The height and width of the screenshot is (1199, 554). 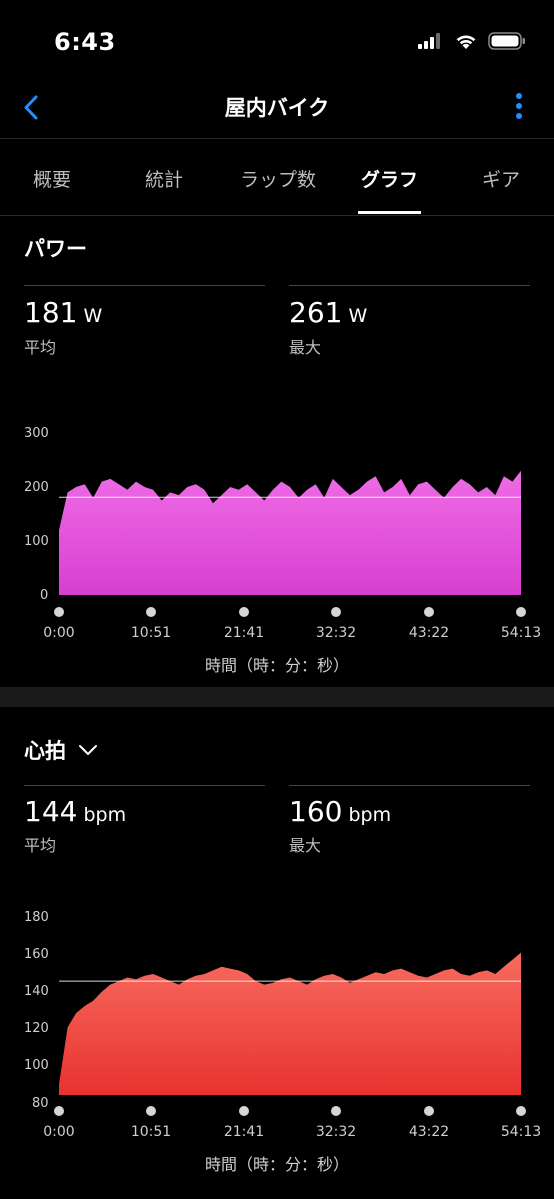 I want to click on x-tick-label: 0:00, so click(x=59, y=1132).